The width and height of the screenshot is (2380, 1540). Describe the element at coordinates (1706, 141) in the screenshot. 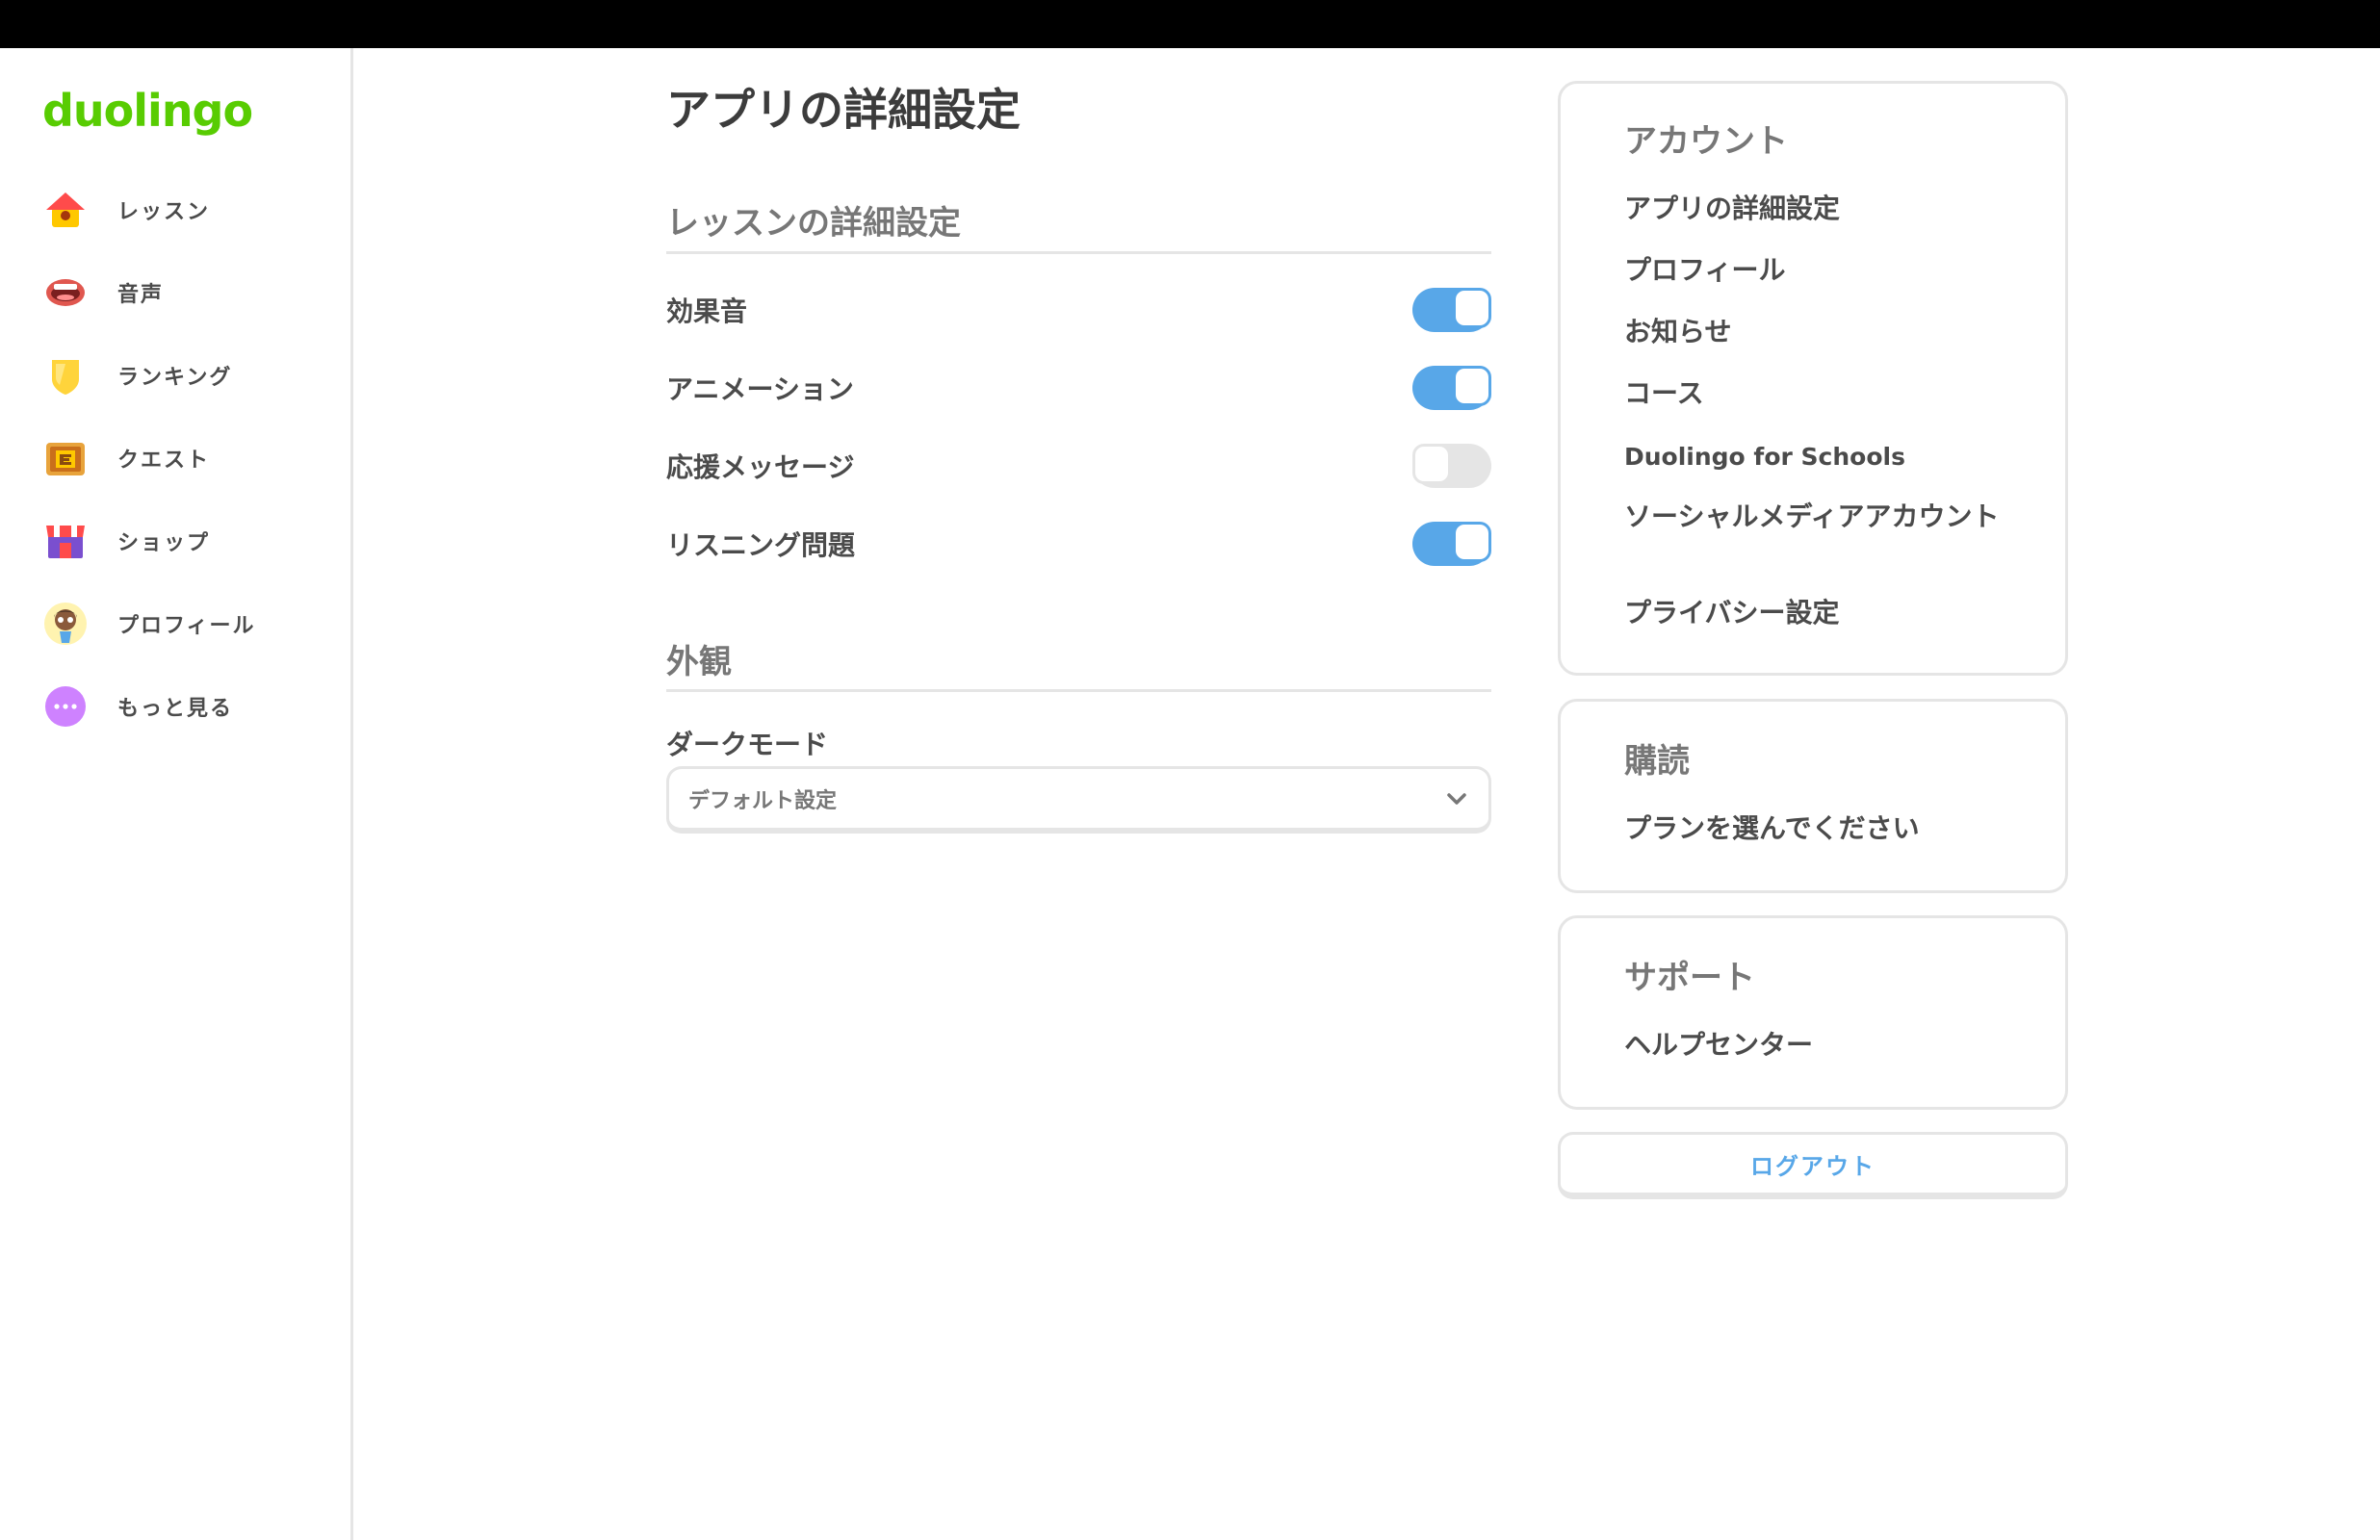

I see `account-card-title: アカウント` at that location.